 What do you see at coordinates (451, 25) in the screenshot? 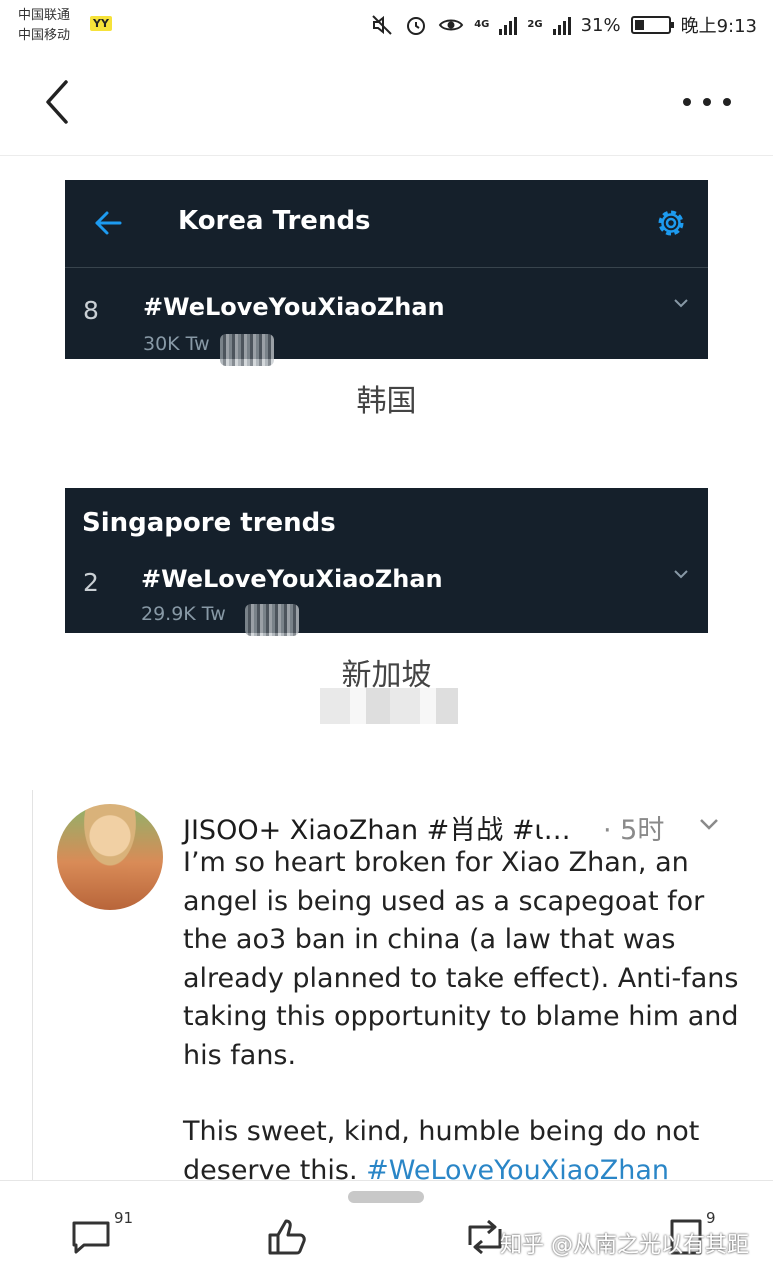
I see `eye-icon` at bounding box center [451, 25].